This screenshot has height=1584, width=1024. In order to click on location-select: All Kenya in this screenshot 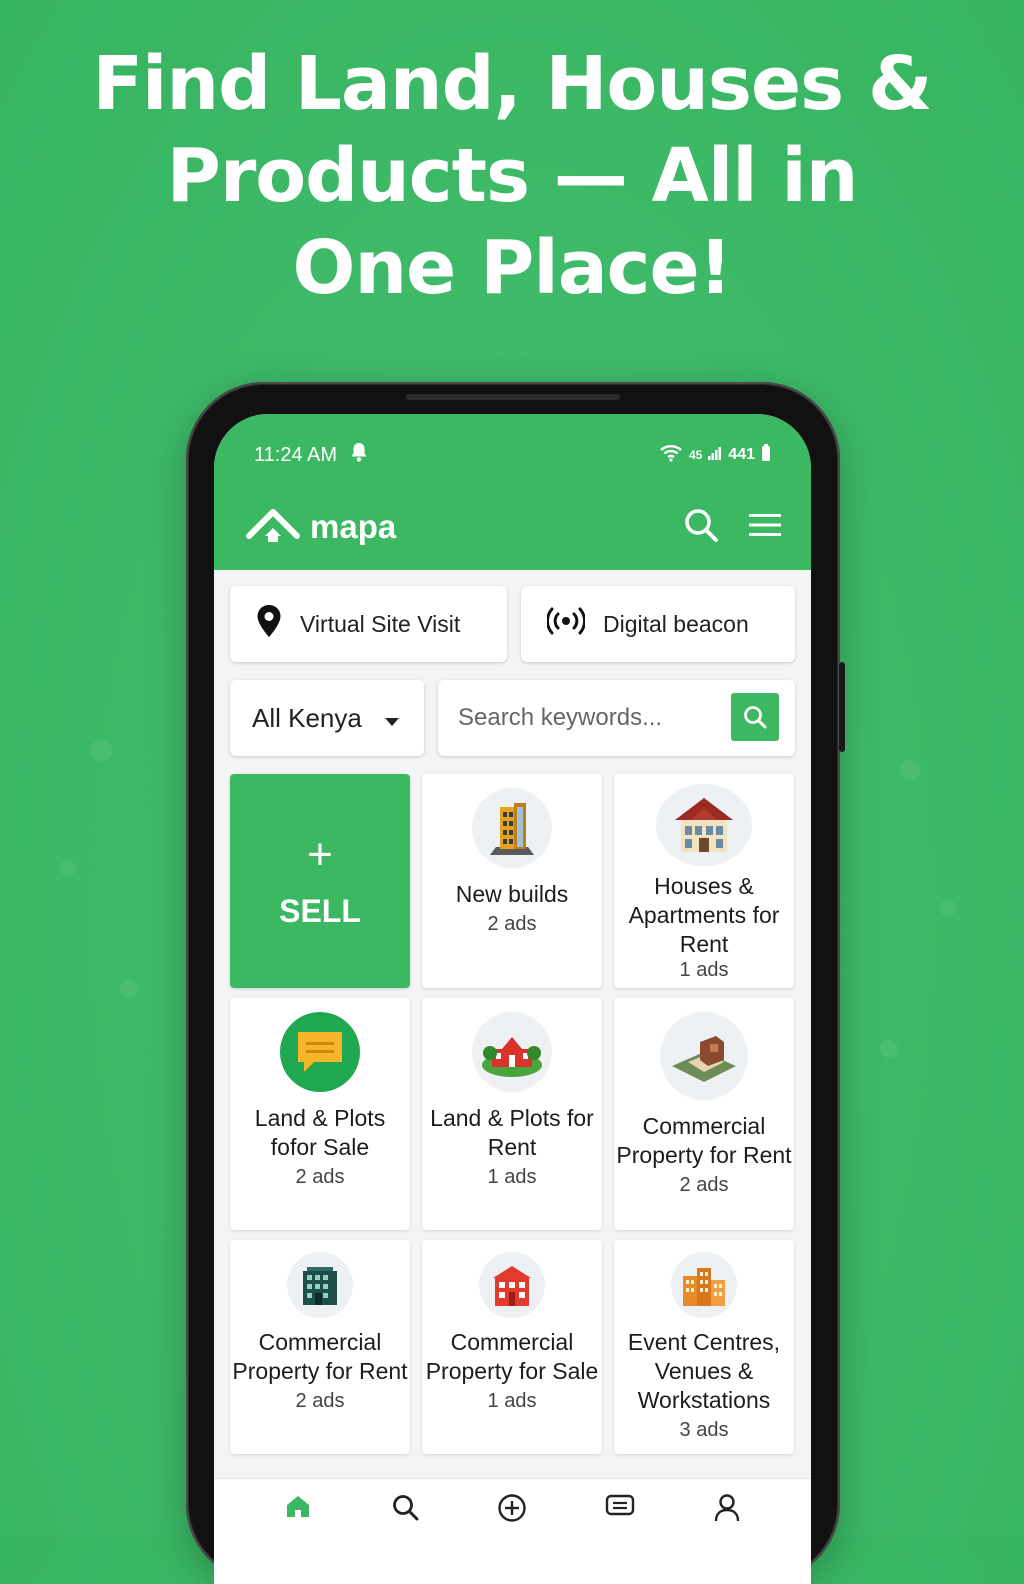, I will do `click(327, 718)`.